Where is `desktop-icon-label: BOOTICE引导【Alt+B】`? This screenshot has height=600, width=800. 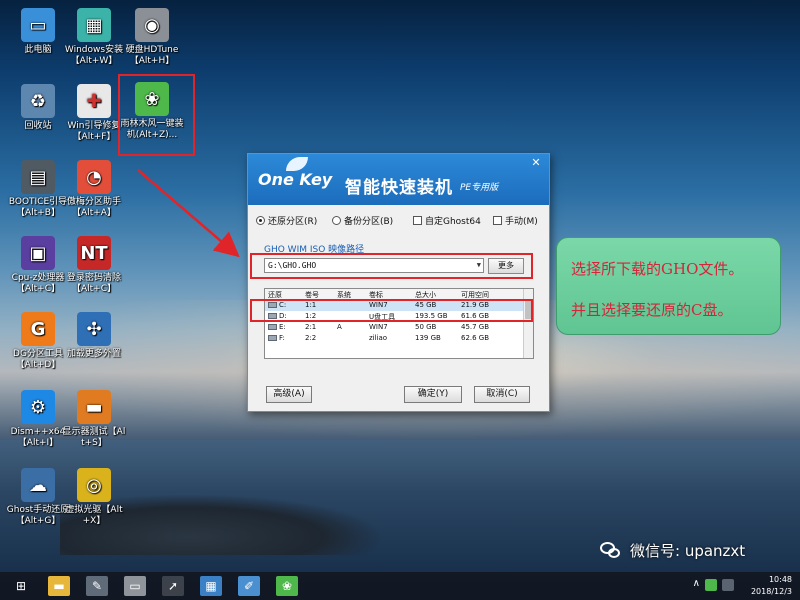
desktop-icon-label: BOOTICE引导【Alt+B】 is located at coordinates (38, 207).